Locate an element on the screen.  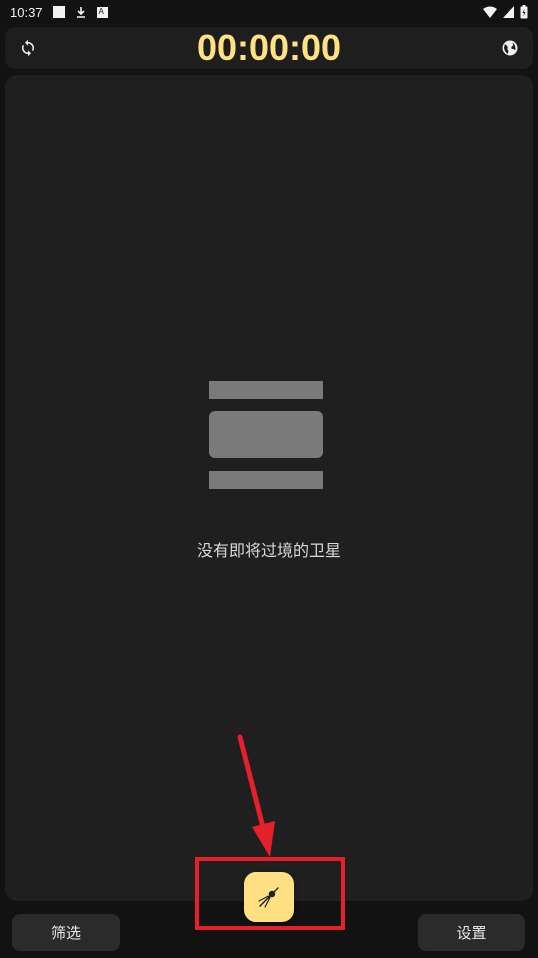
illustration-card is located at coordinates (266, 434).